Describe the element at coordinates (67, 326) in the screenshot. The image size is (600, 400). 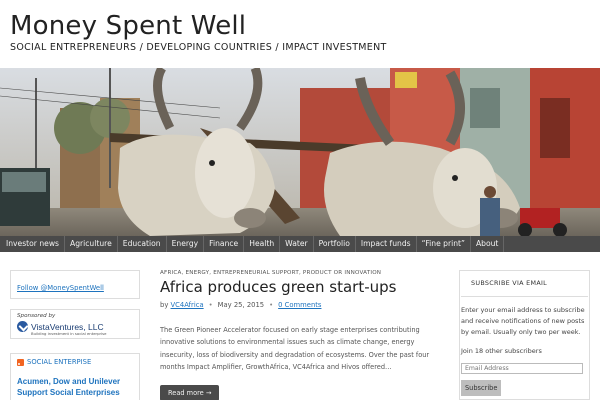
I see `sponsor-name: VistaVentures, LLC` at that location.